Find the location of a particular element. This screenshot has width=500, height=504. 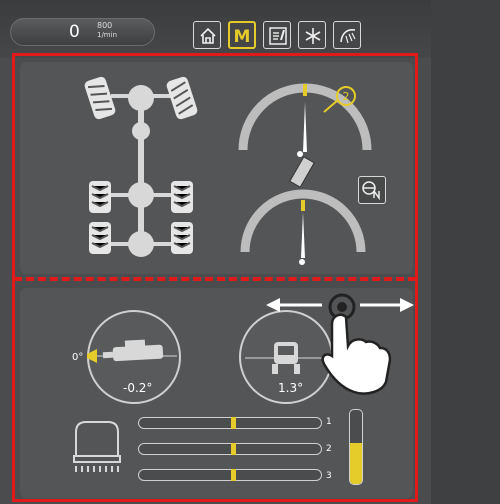

svg-text: M is located at coordinates (242, 37).